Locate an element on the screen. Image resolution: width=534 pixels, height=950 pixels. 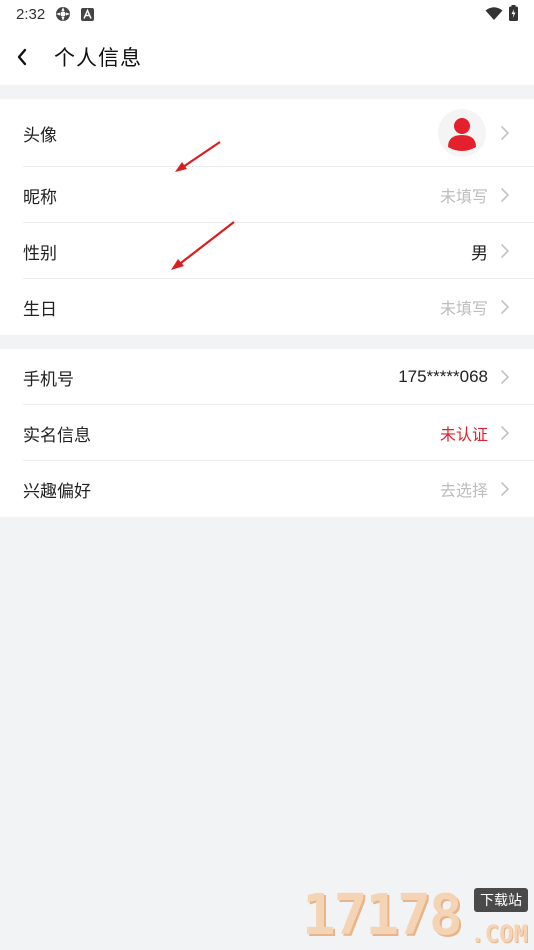
settings-status-icon is located at coordinates (63, 14).